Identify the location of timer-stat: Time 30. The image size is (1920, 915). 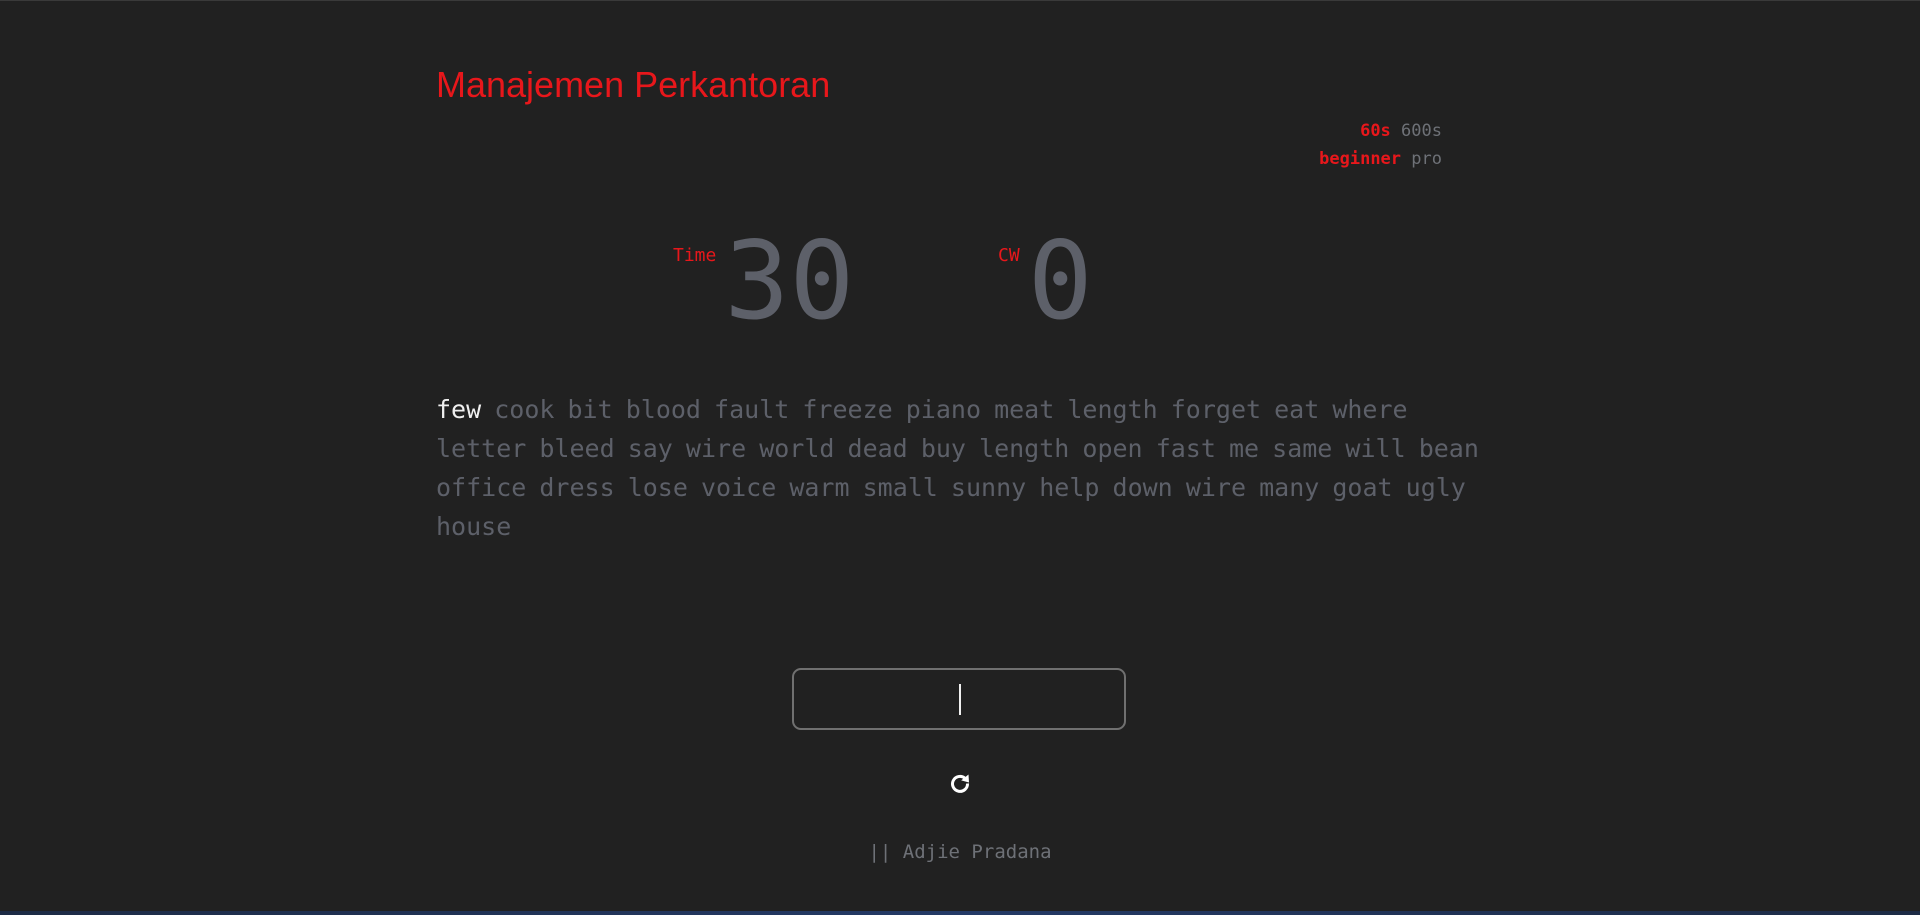
(763, 282).